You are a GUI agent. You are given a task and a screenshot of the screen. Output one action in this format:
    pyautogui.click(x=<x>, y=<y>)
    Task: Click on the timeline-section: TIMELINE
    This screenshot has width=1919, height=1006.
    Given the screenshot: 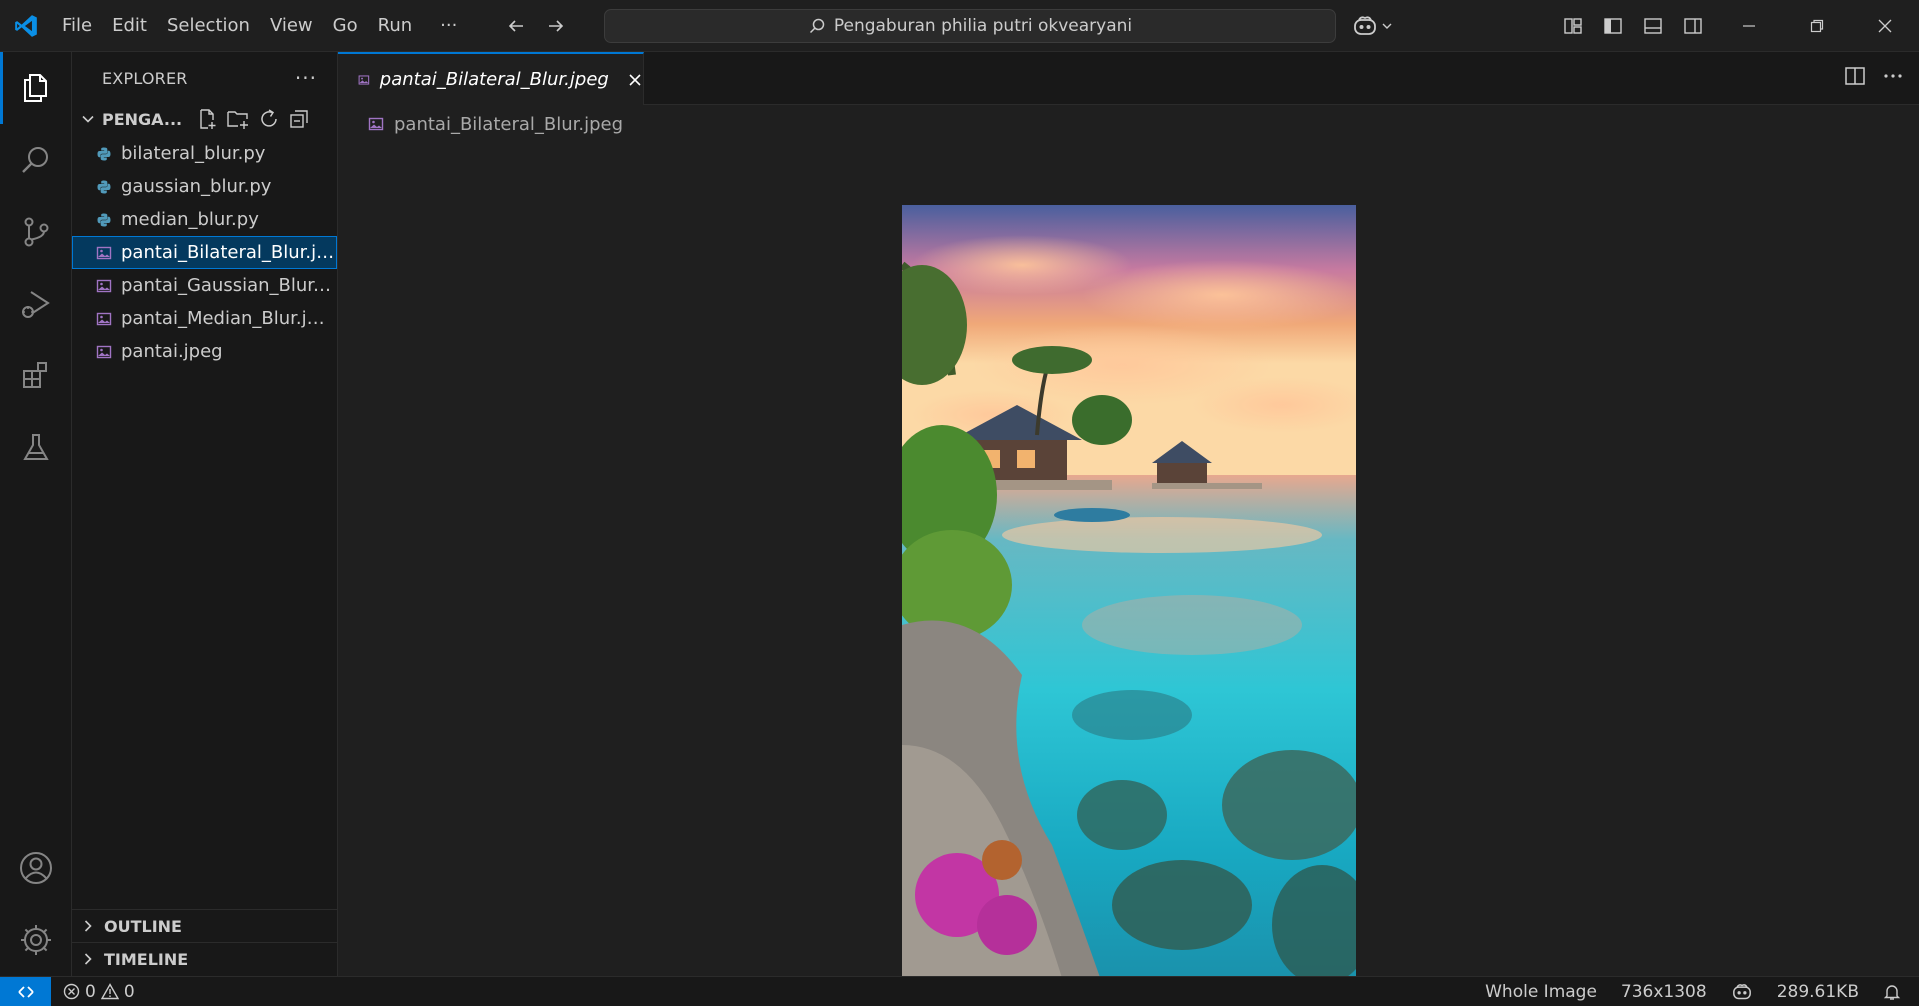 What is the action you would take?
    pyautogui.click(x=205, y=958)
    